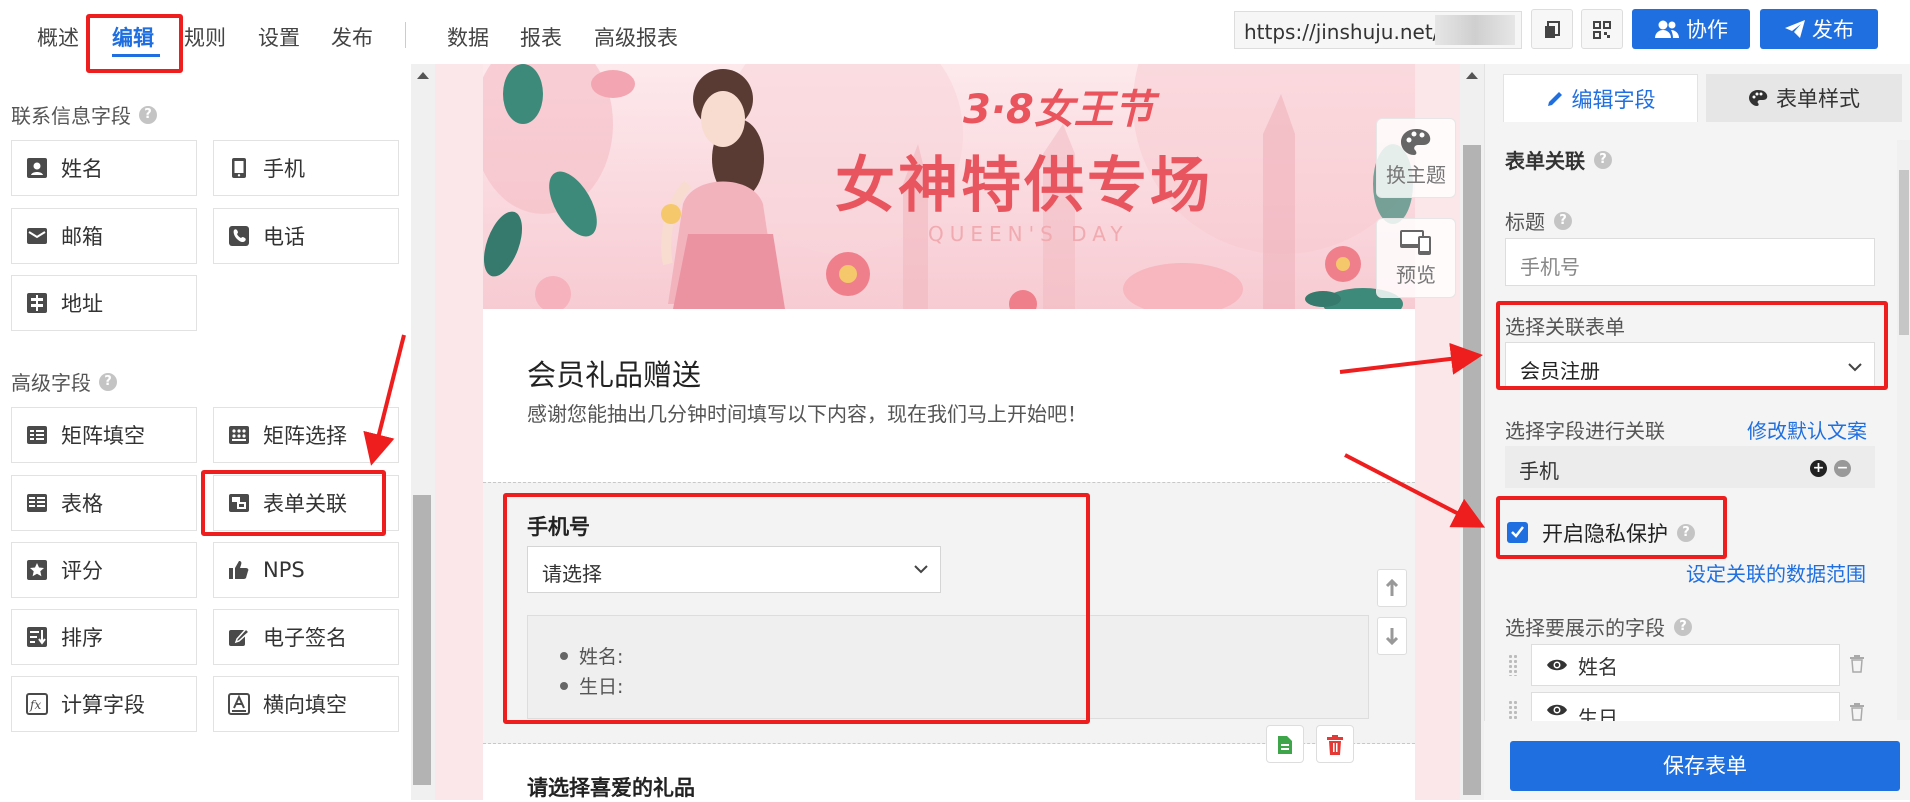  Describe the element at coordinates (37, 704) in the screenshot. I see `formula-icon: fx` at that location.